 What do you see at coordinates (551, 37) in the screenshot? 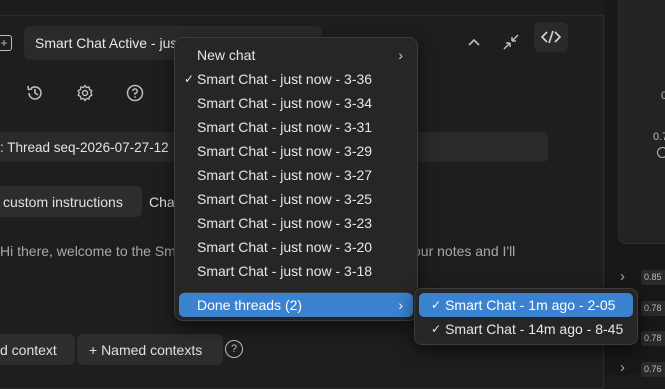
I see `code-icon` at bounding box center [551, 37].